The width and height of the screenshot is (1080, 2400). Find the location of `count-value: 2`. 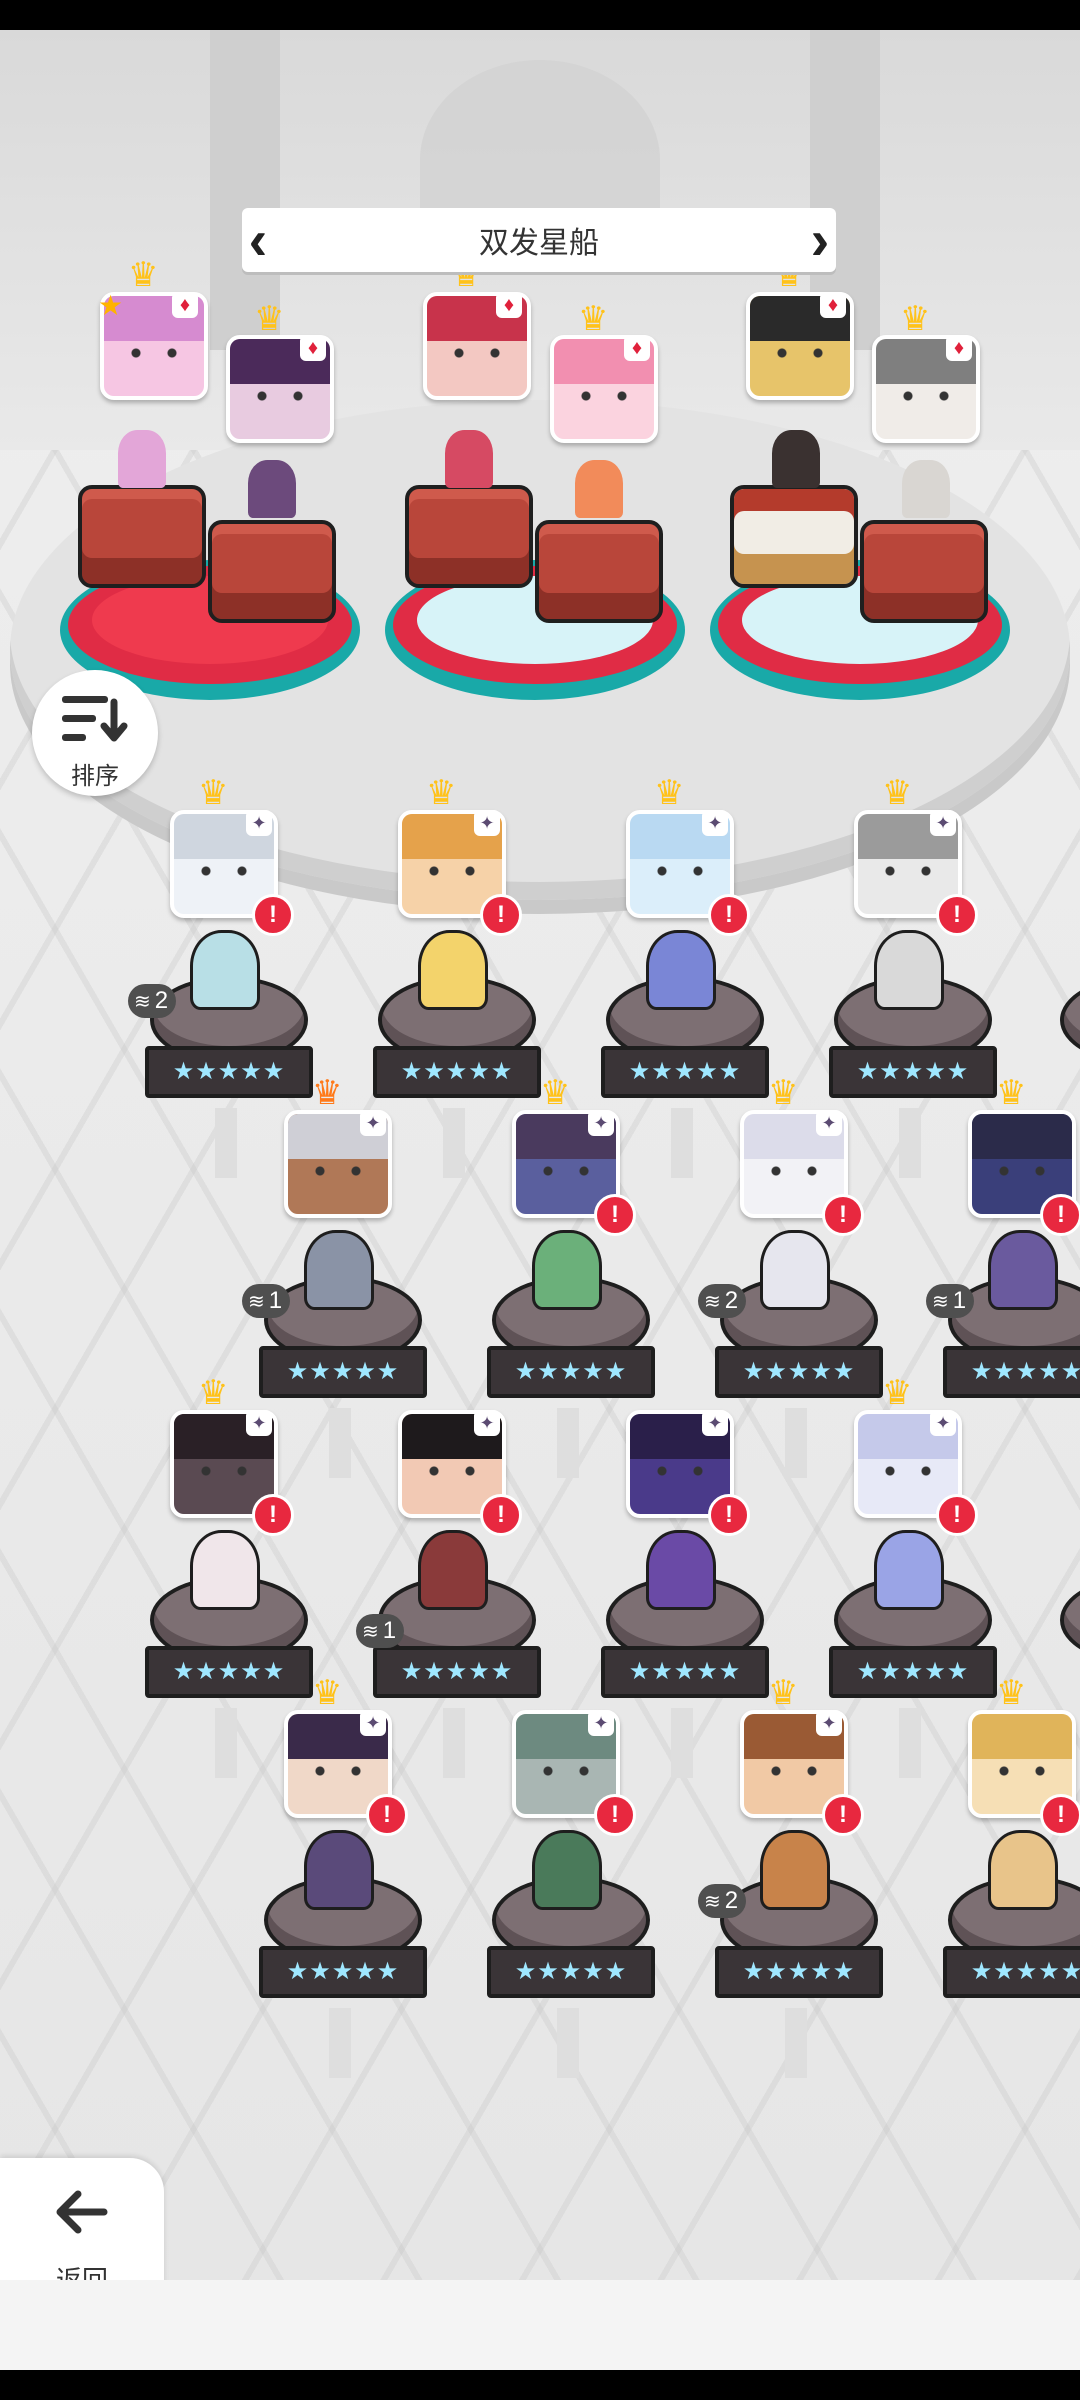

count-value: 2 is located at coordinates (161, 1000).